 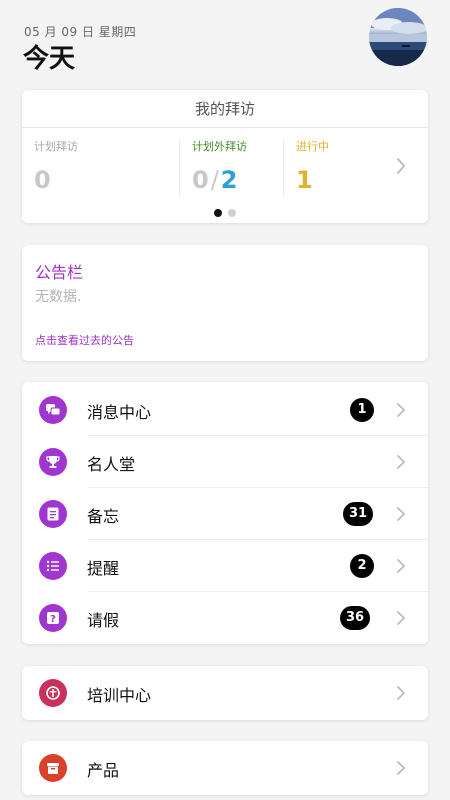 I want to click on planned-visits-stat: 计划拜访 0, so click(x=104, y=168).